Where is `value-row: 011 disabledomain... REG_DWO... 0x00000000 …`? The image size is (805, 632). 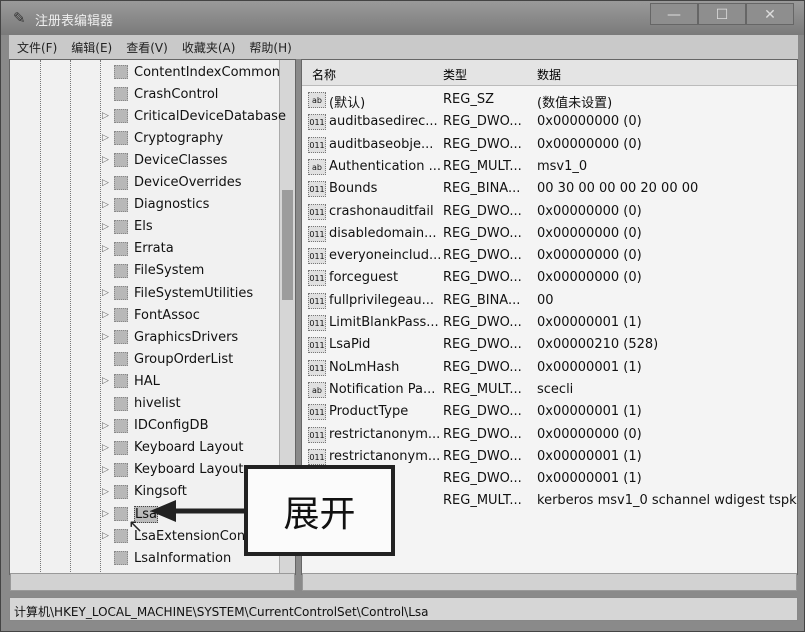
value-row: 011 disabledomain... REG_DWO... 0x00000000 … is located at coordinates (549, 234).